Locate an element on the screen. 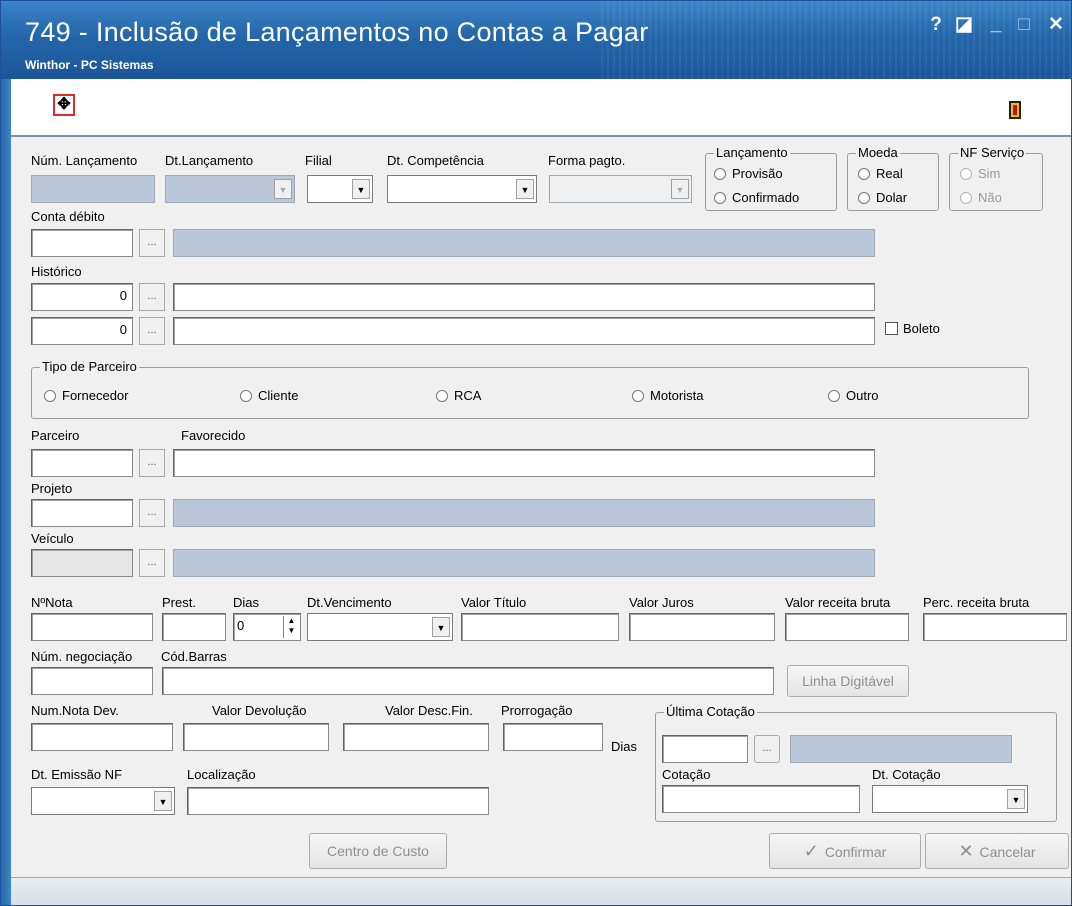  close-icon: ✕ is located at coordinates (1056, 25).